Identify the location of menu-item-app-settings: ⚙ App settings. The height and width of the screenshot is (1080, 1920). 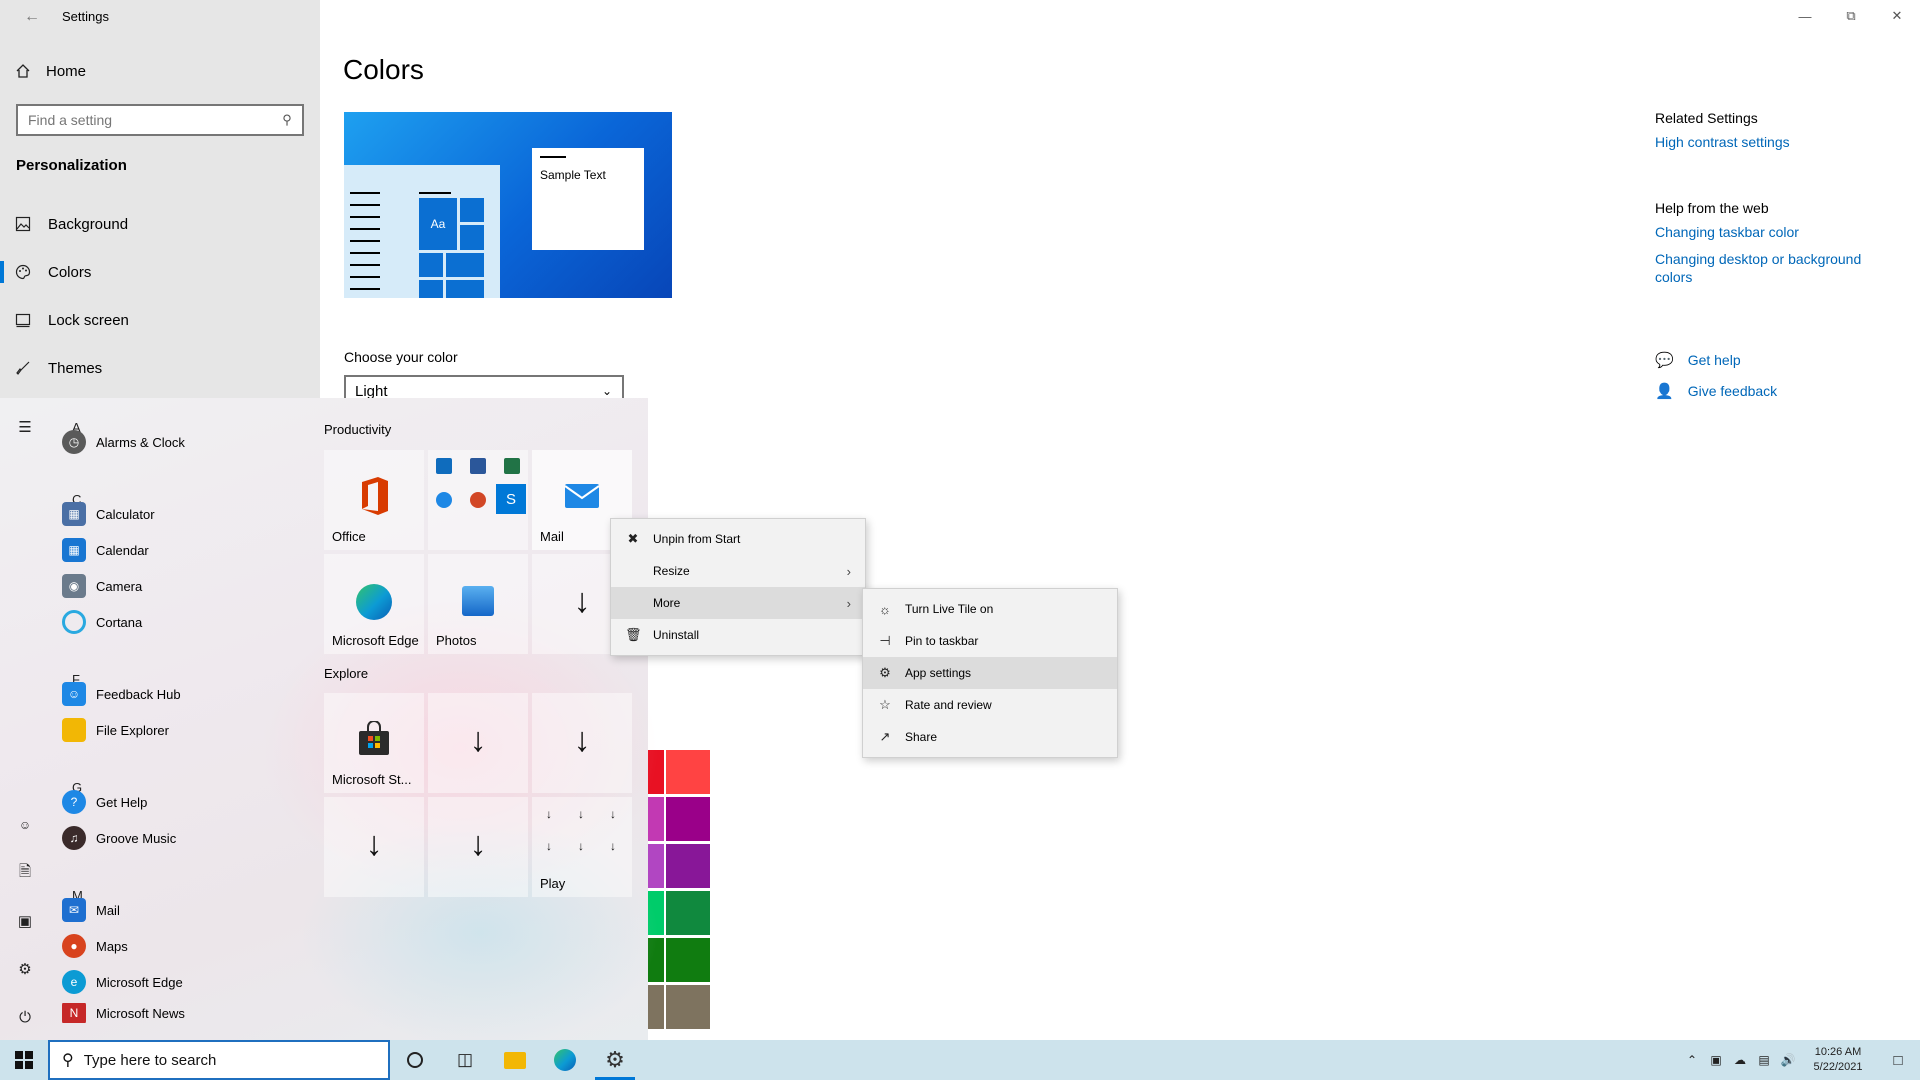
(990, 673).